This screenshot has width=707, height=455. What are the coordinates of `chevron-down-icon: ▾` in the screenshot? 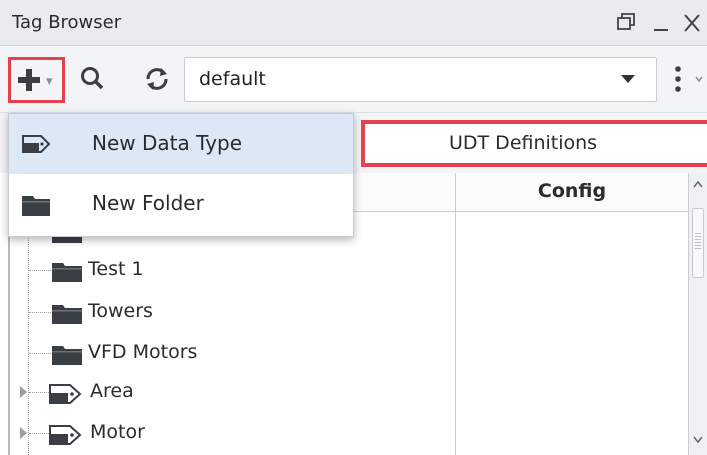 It's located at (49, 81).